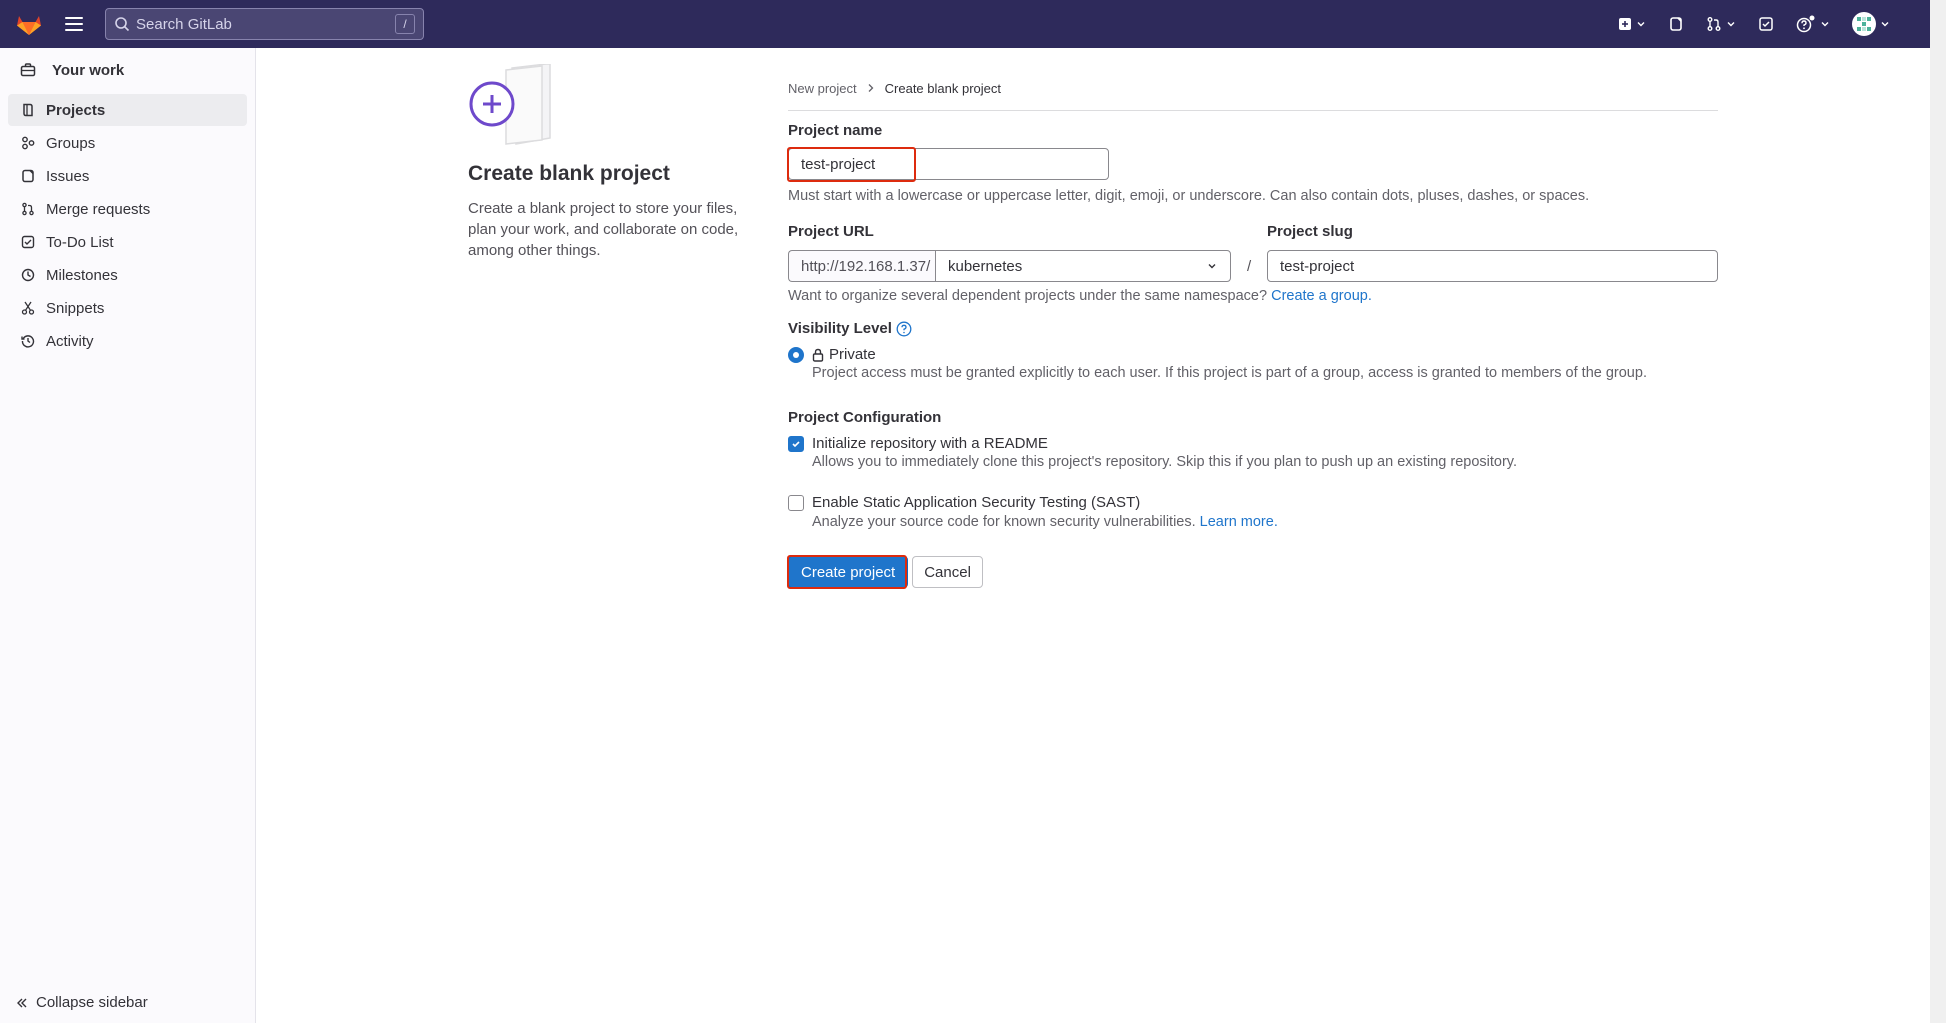 This screenshot has height=1023, width=1946. I want to click on merge-requests-dropdown, so click(1721, 24).